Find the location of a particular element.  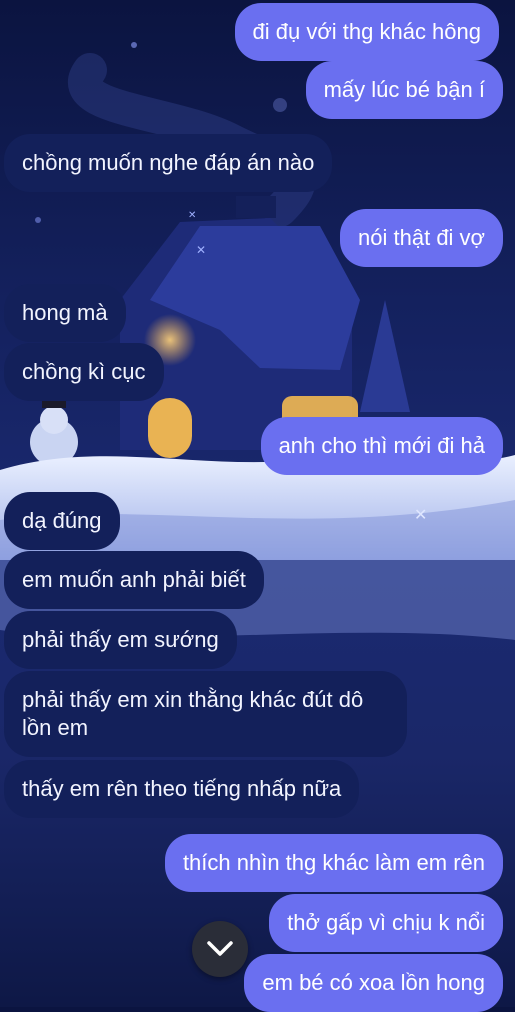

message-bubble-incoming: chồng kì cục is located at coordinates (84, 372).